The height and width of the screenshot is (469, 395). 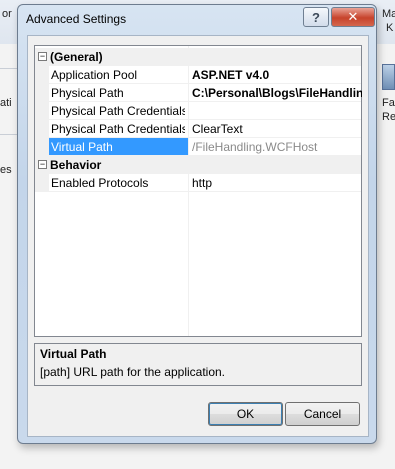 What do you see at coordinates (277, 75) in the screenshot?
I see `property-value: ASP.NET v4.0` at bounding box center [277, 75].